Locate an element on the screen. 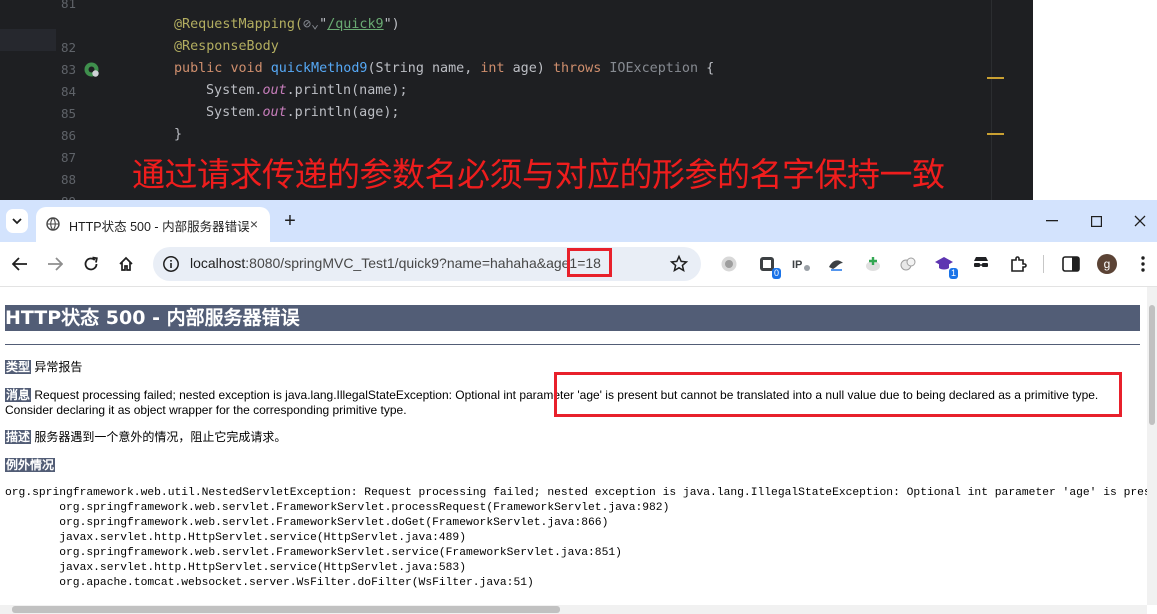 This screenshot has height=614, width=1157. description-label: 描述 is located at coordinates (18, 437).